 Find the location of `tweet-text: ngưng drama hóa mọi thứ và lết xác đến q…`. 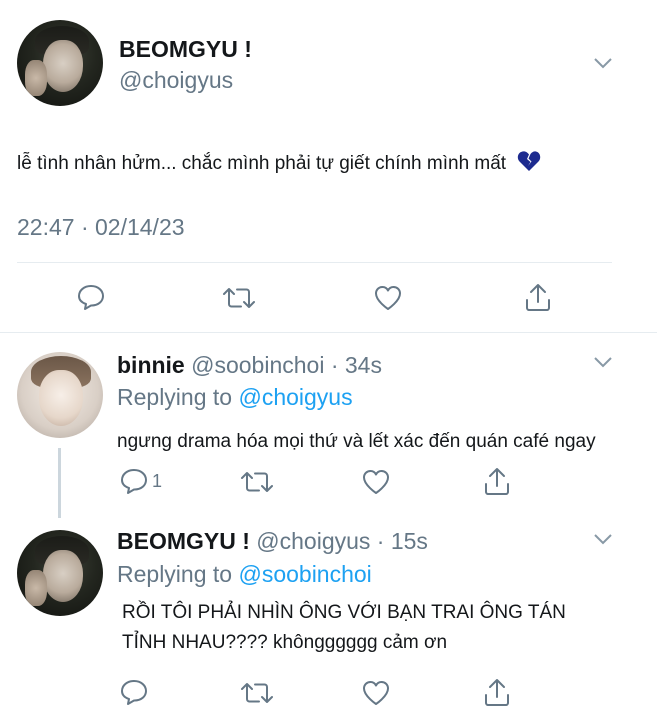

tweet-text: ngưng drama hóa mọi thứ và lết xác đến q… is located at coordinates (356, 441).